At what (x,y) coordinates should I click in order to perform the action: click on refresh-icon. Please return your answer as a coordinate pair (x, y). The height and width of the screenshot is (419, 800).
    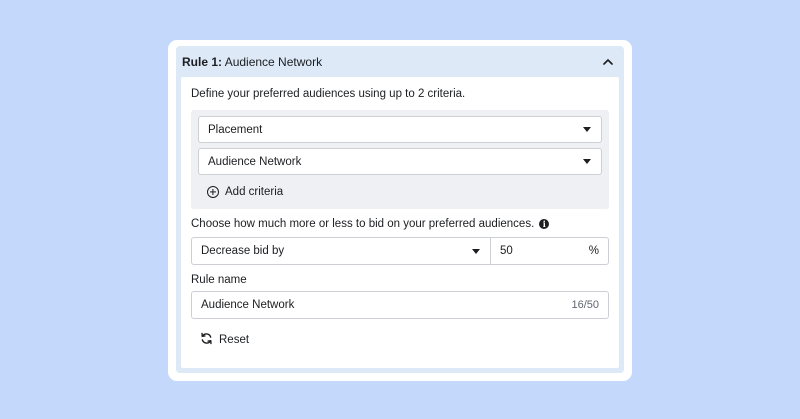
    Looking at the image, I should click on (206, 340).